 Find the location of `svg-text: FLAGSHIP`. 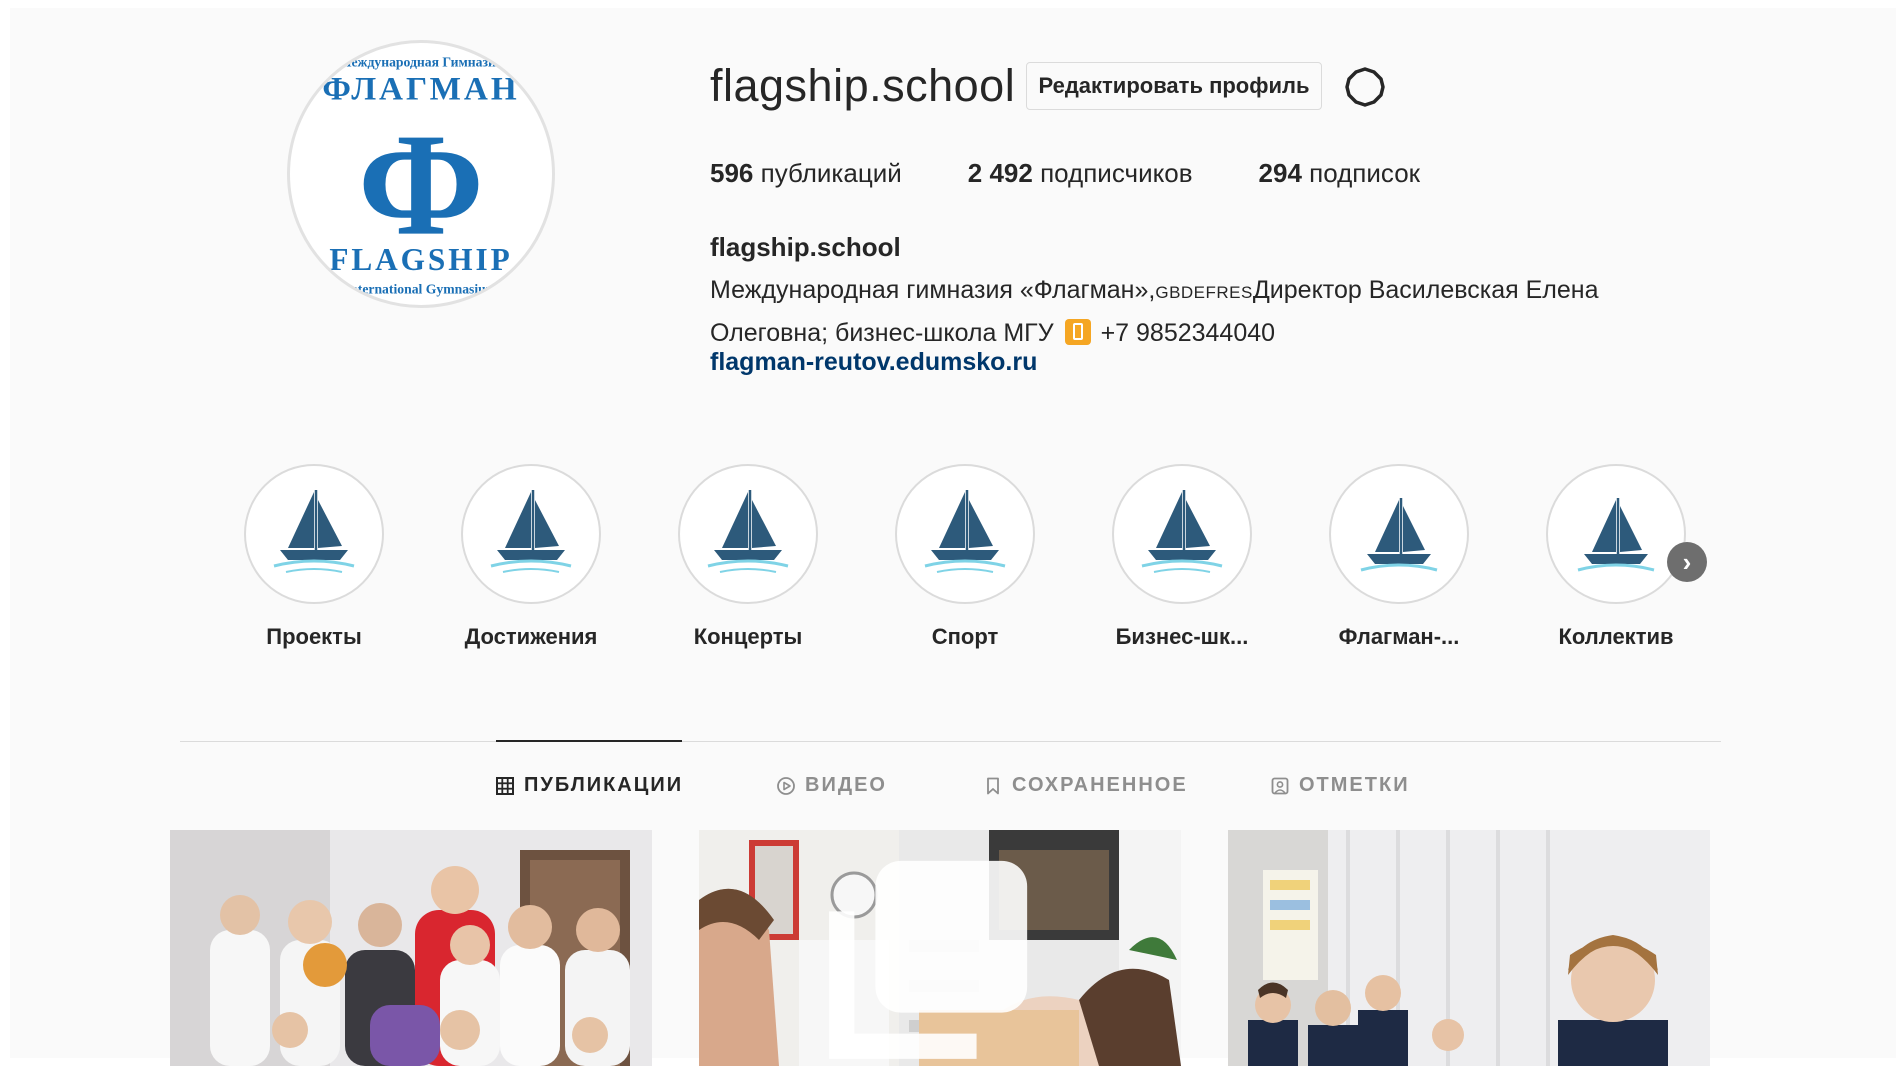

svg-text: FLAGSHIP is located at coordinates (420, 259).